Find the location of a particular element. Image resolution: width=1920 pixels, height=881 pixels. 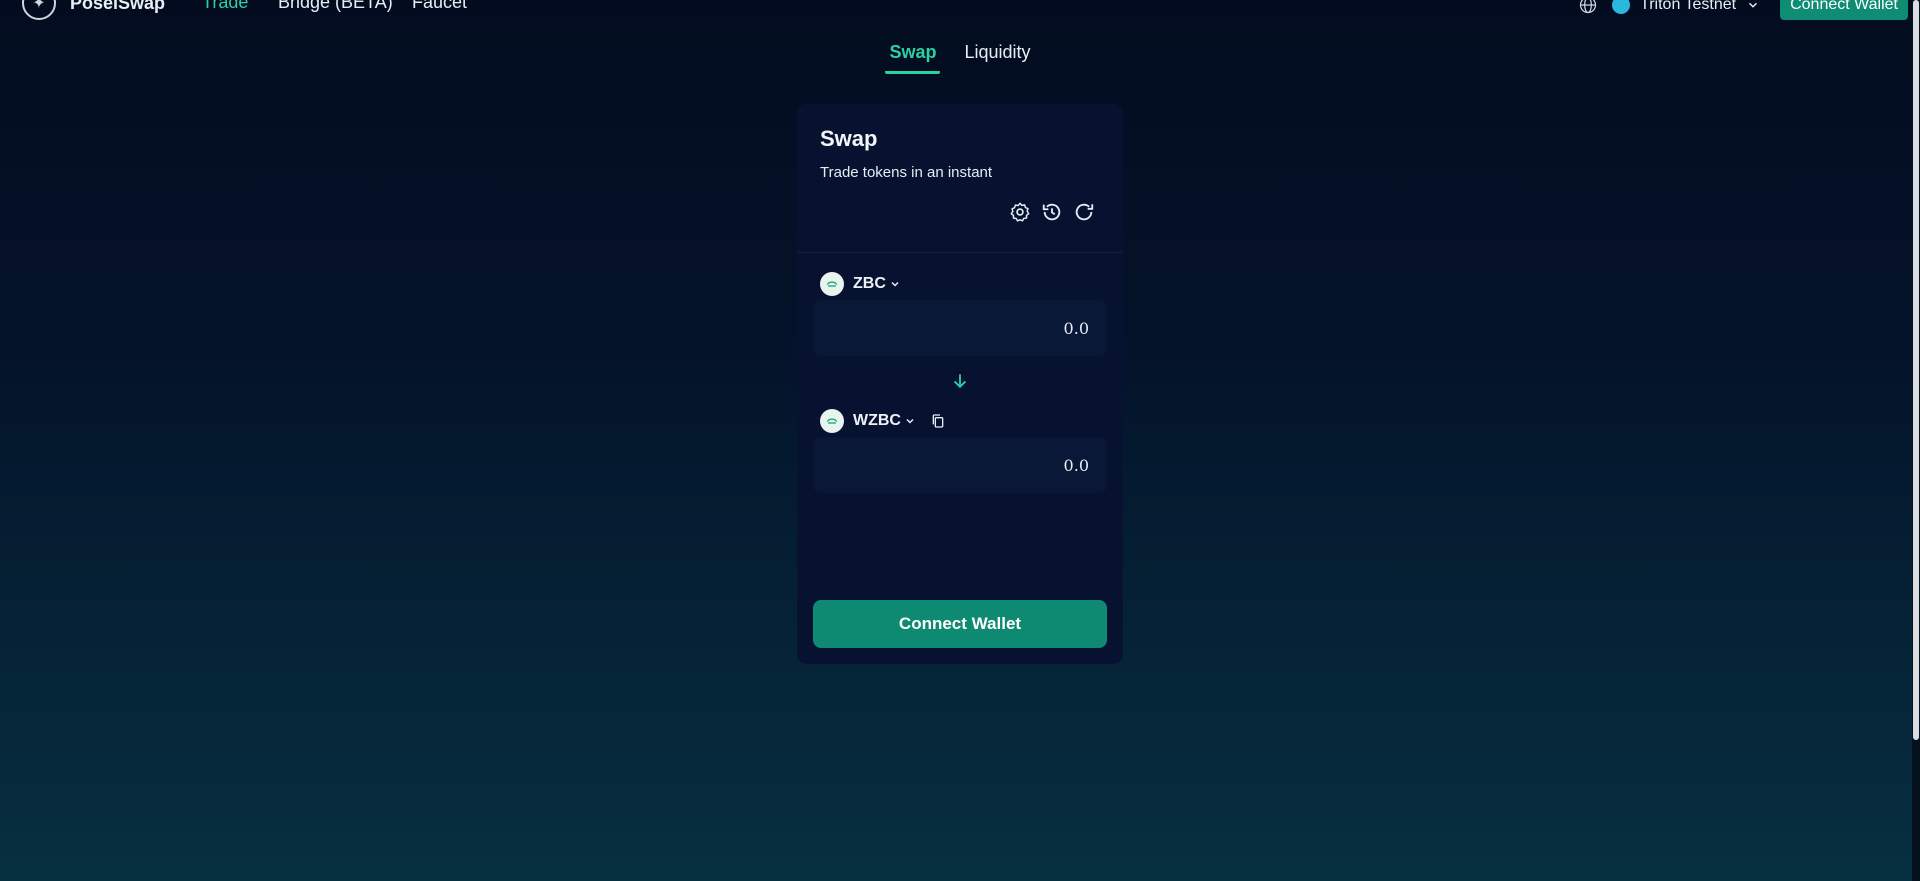

swap-liquidity-tabs: Swap Liquidity is located at coordinates (960, 57).